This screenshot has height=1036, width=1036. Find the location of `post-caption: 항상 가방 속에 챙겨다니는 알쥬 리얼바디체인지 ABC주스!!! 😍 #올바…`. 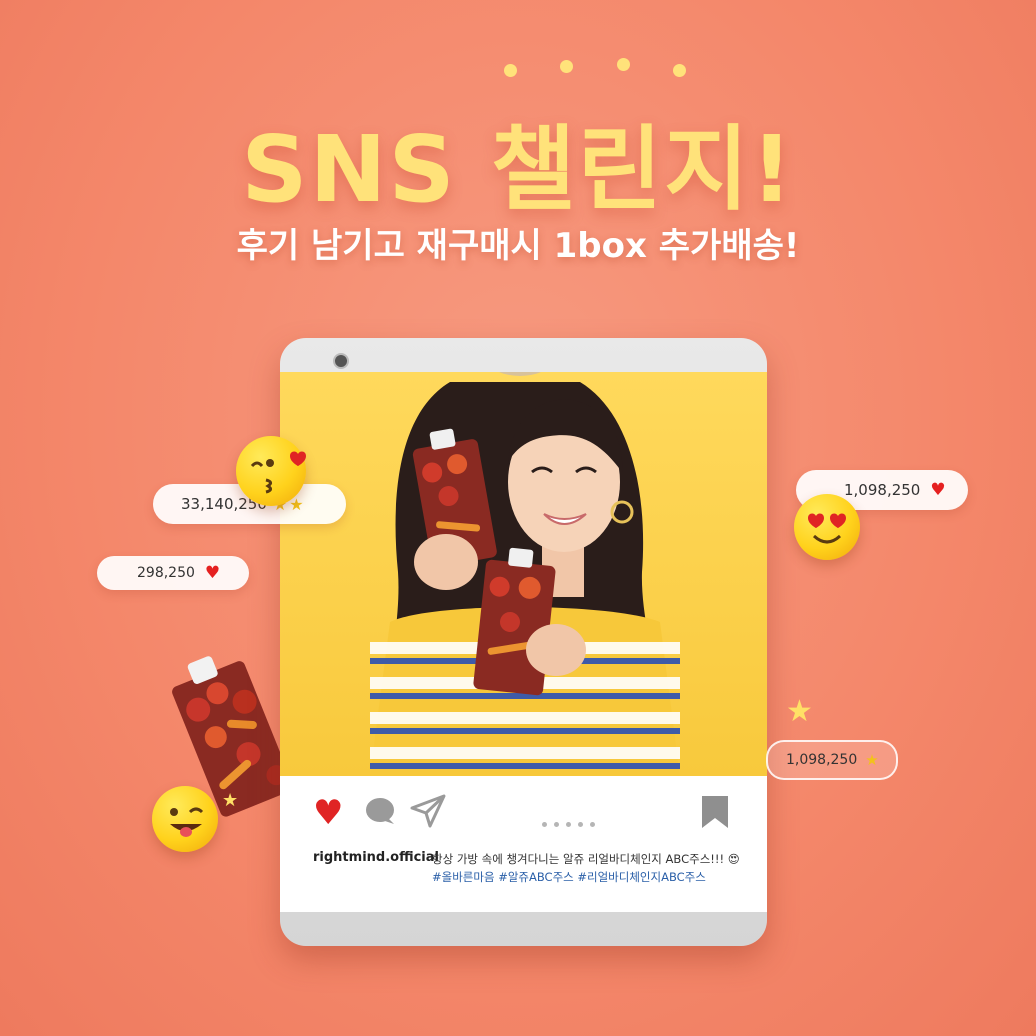

post-caption: 항상 가방 속에 챙겨다니는 알쥬 리얼바디체인지 ABC주스!!! 😍 #올바… is located at coordinates (592, 868).